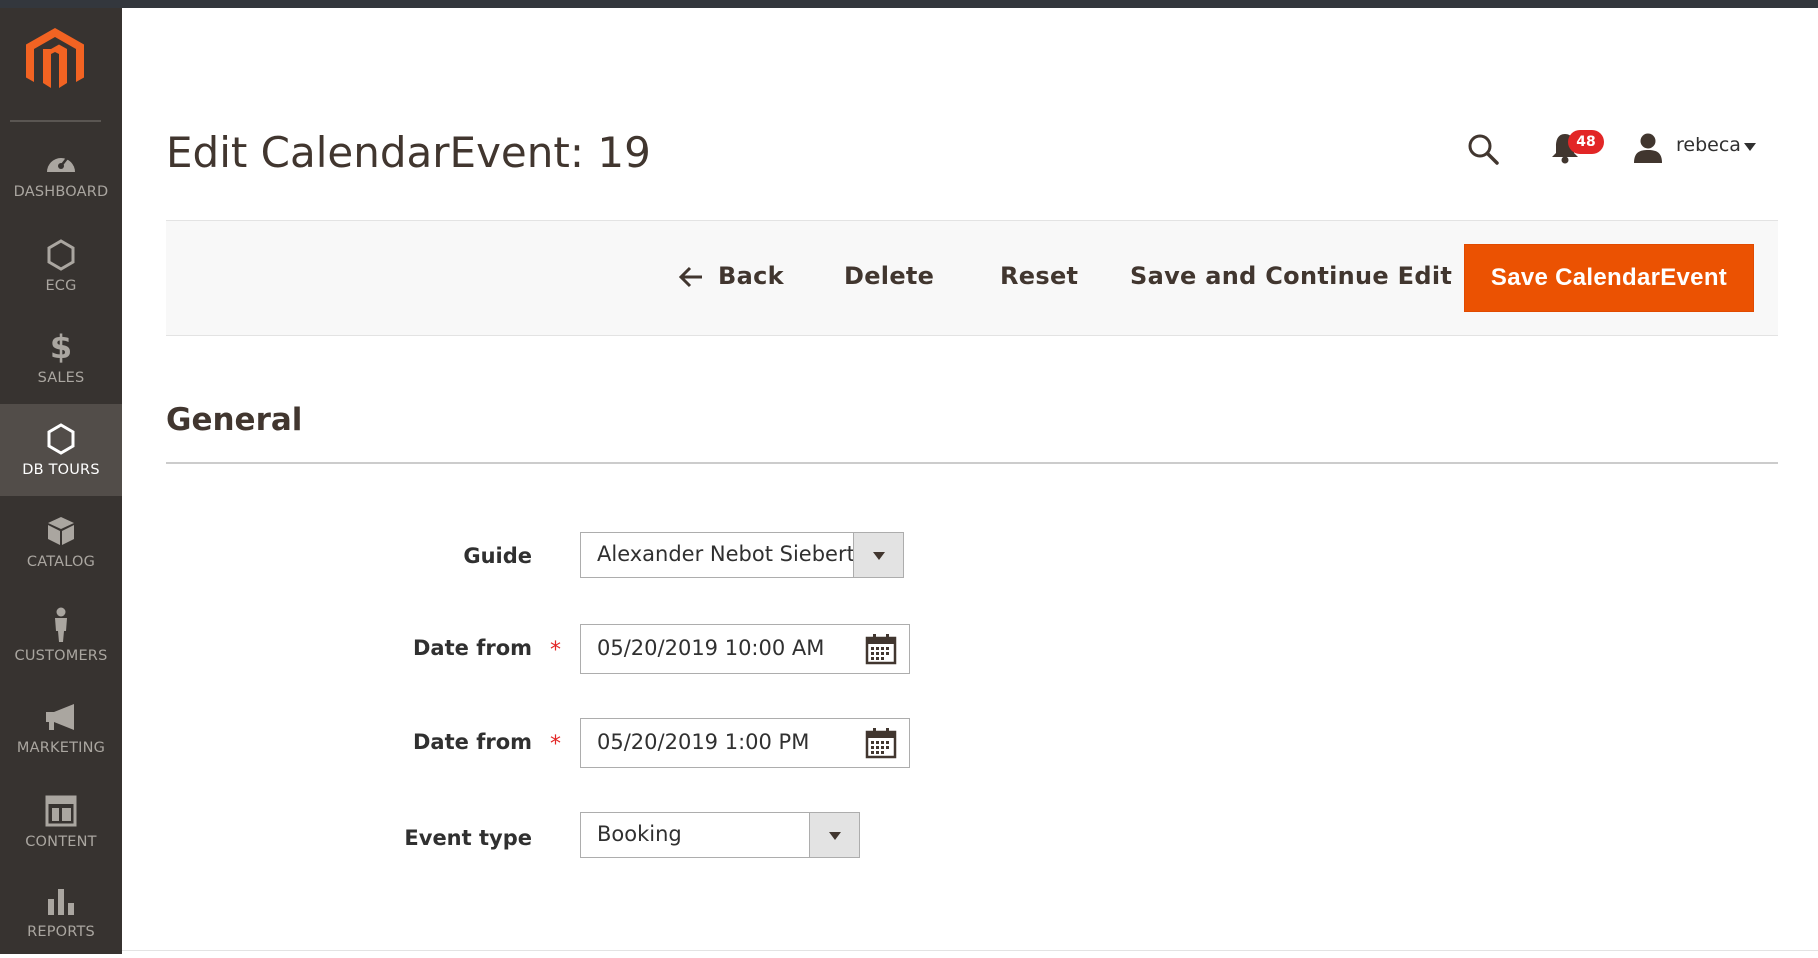 The image size is (1818, 958). Describe the element at coordinates (889, 276) in the screenshot. I see `delete-button: Delete` at that location.